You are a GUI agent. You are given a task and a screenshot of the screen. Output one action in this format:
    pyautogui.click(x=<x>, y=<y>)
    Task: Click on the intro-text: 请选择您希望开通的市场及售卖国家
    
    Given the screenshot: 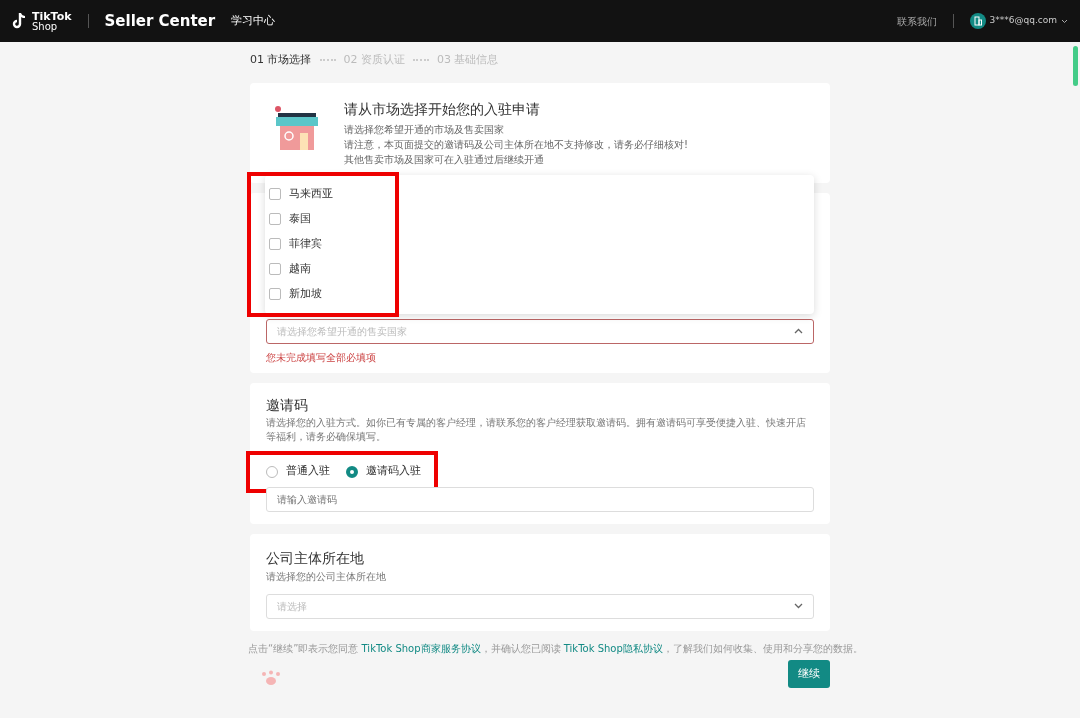 What is the action you would take?
    pyautogui.click(x=424, y=129)
    